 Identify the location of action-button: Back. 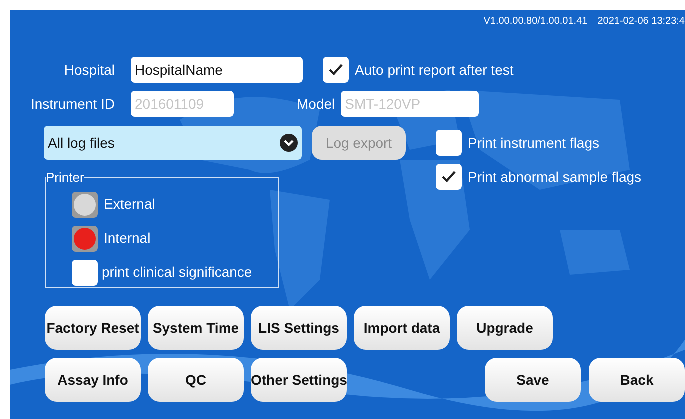
(637, 380).